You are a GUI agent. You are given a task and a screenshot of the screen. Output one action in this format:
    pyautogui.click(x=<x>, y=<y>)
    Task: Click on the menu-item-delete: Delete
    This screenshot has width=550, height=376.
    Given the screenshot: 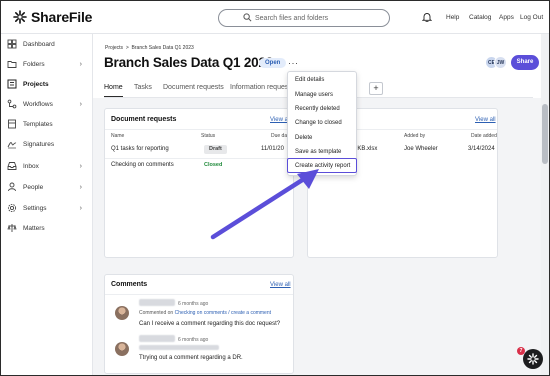 What is the action you would take?
    pyautogui.click(x=303, y=138)
    